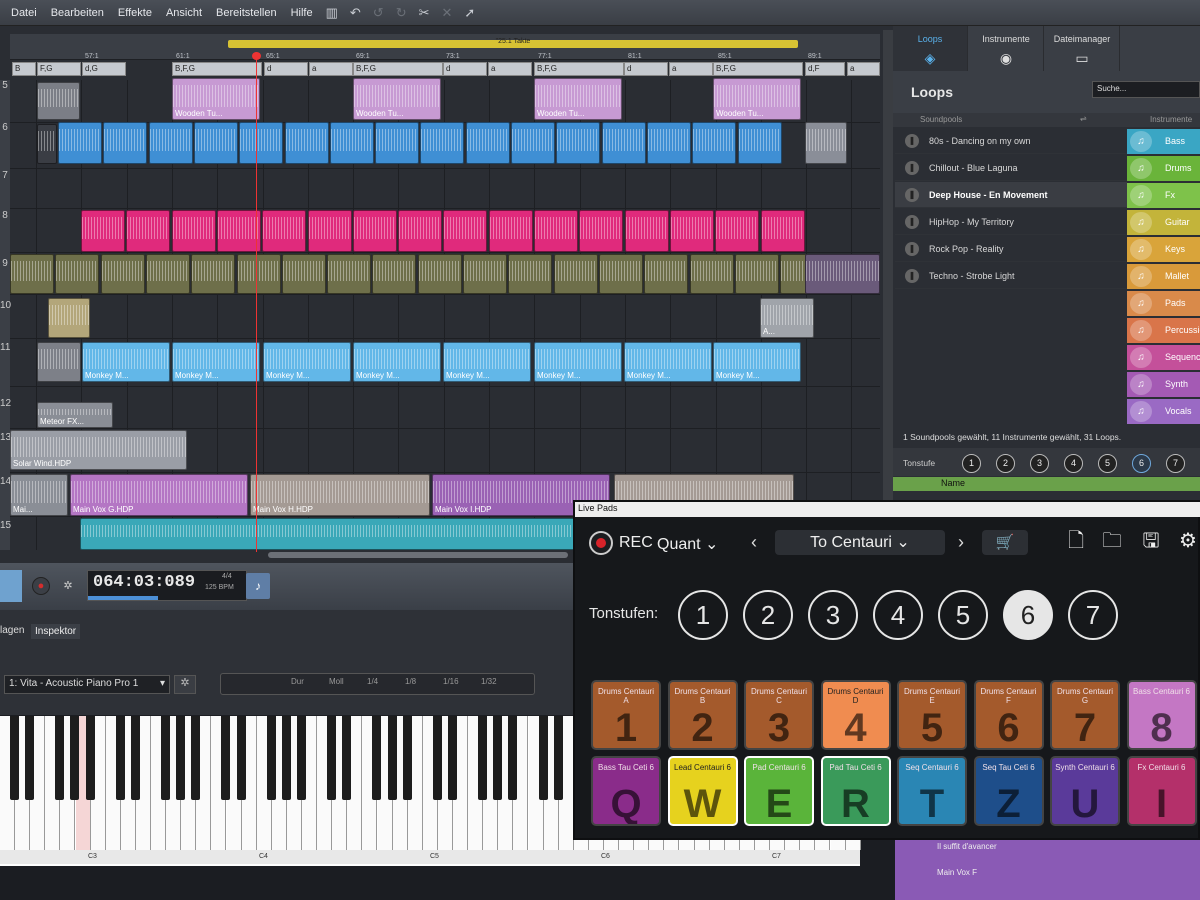 This screenshot has height=900, width=1200. I want to click on chord-block: F,G, so click(59, 69).